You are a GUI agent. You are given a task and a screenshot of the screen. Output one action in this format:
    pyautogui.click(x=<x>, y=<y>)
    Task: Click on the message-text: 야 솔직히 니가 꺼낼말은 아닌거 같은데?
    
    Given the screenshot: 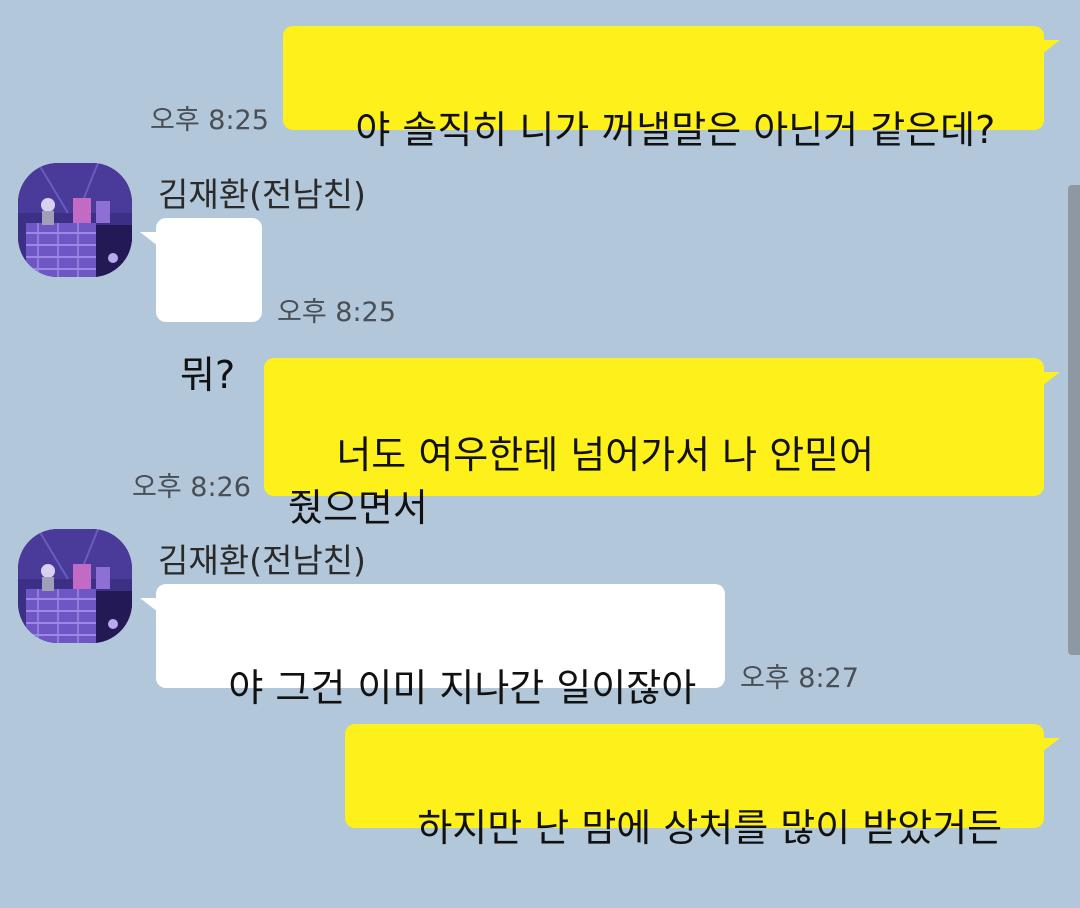 What is the action you would take?
    pyautogui.click(x=675, y=130)
    